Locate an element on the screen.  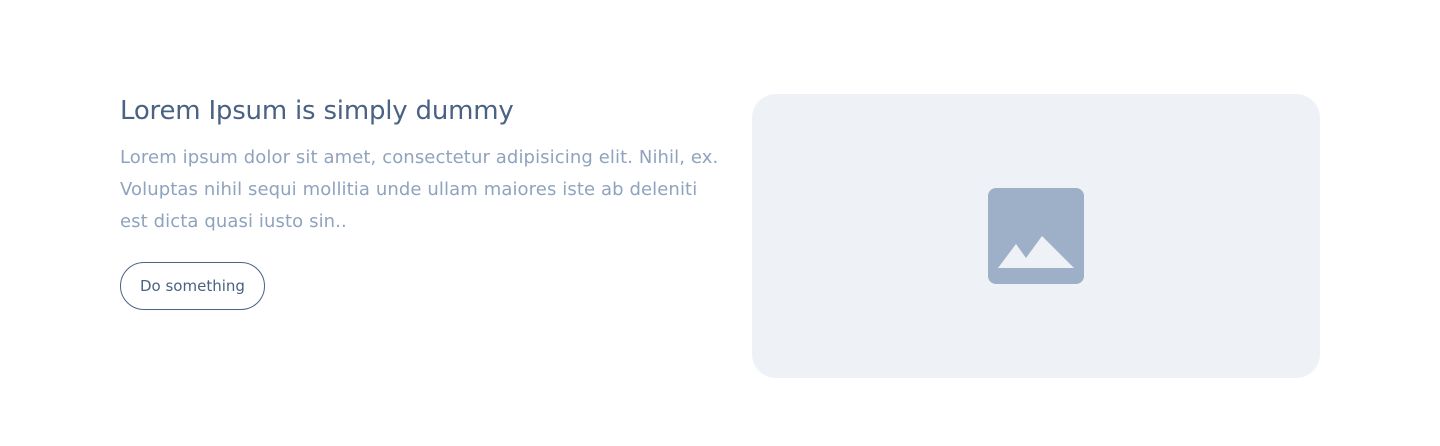
section-heading: Lorem Ipsum is simply dummy is located at coordinates (317, 111).